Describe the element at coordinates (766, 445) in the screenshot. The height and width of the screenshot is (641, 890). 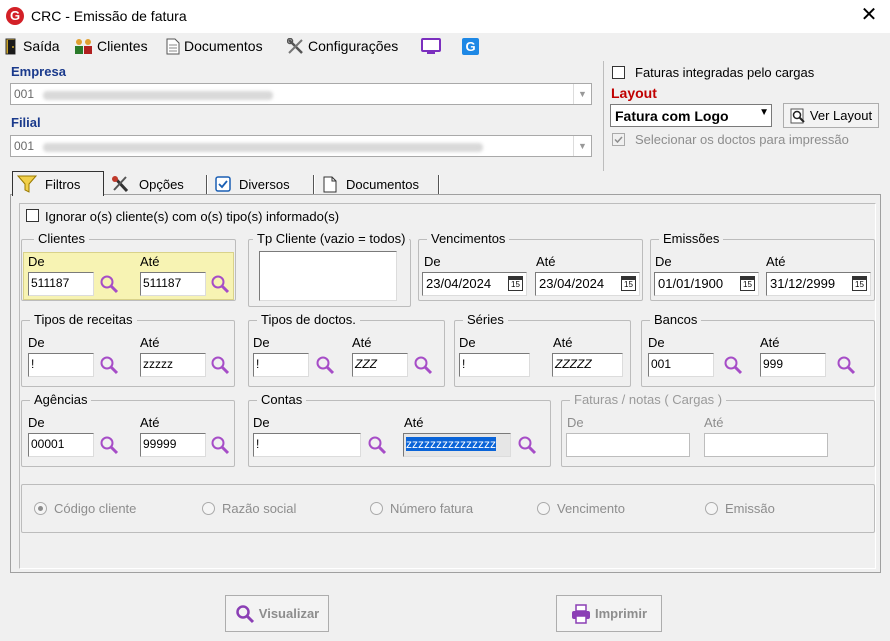
I see `faturas-notas-ate-input` at that location.